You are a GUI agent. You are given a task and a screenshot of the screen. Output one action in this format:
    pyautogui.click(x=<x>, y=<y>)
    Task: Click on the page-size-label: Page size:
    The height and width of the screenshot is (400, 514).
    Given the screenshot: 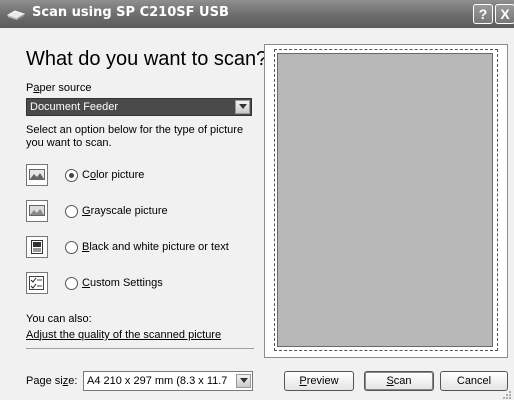 What is the action you would take?
    pyautogui.click(x=52, y=381)
    